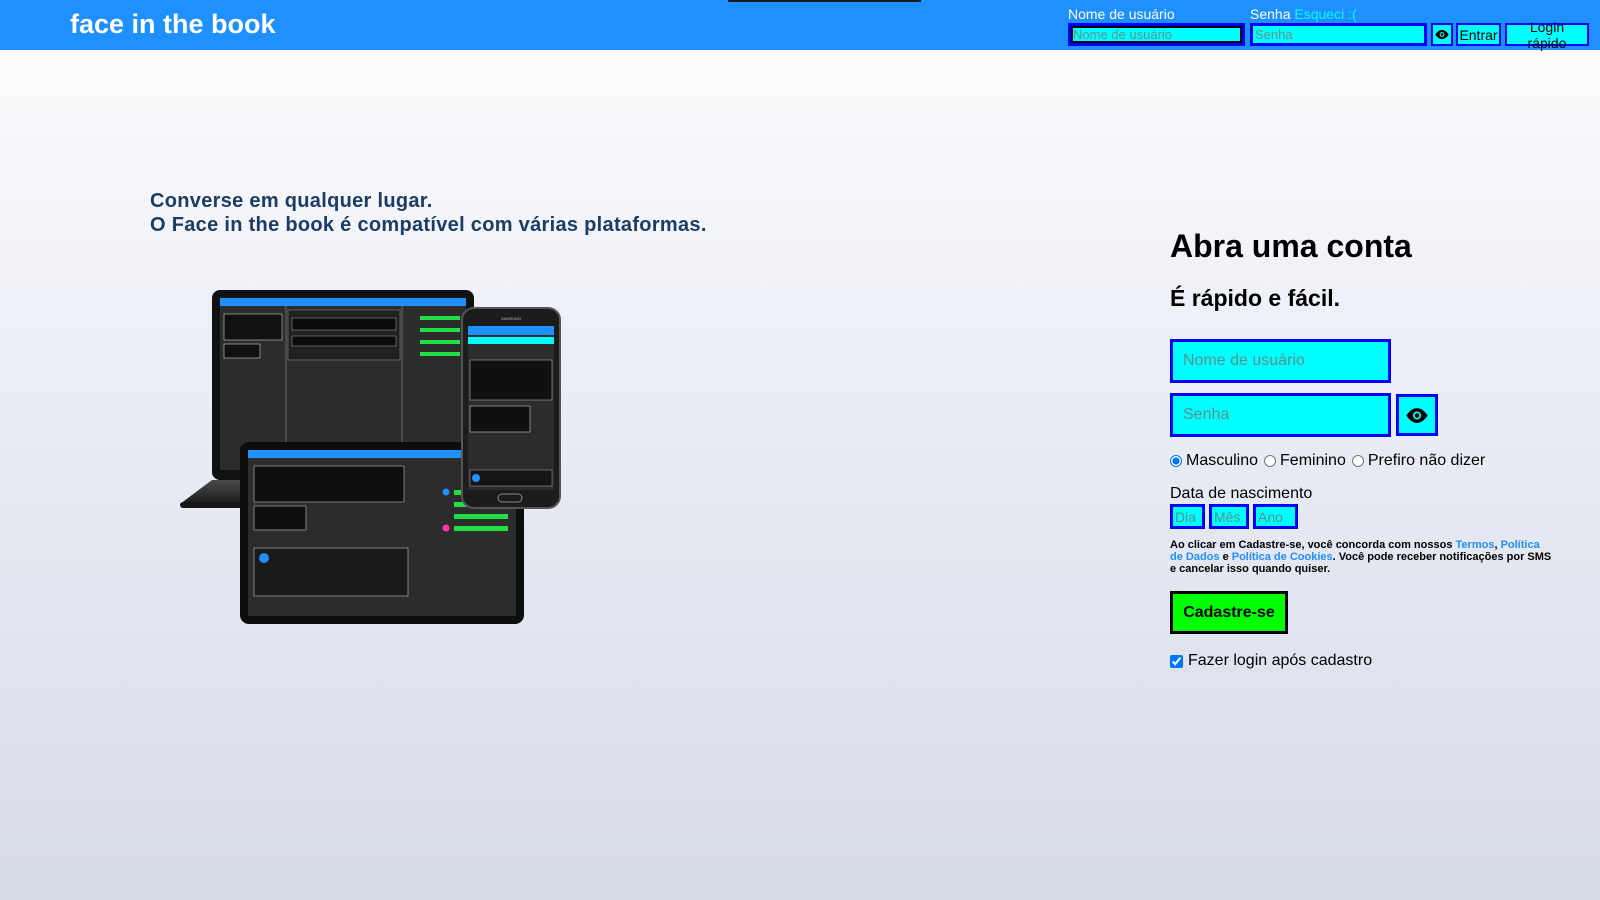 This screenshot has width=1600, height=900. I want to click on tab-indicator, so click(824, 1).